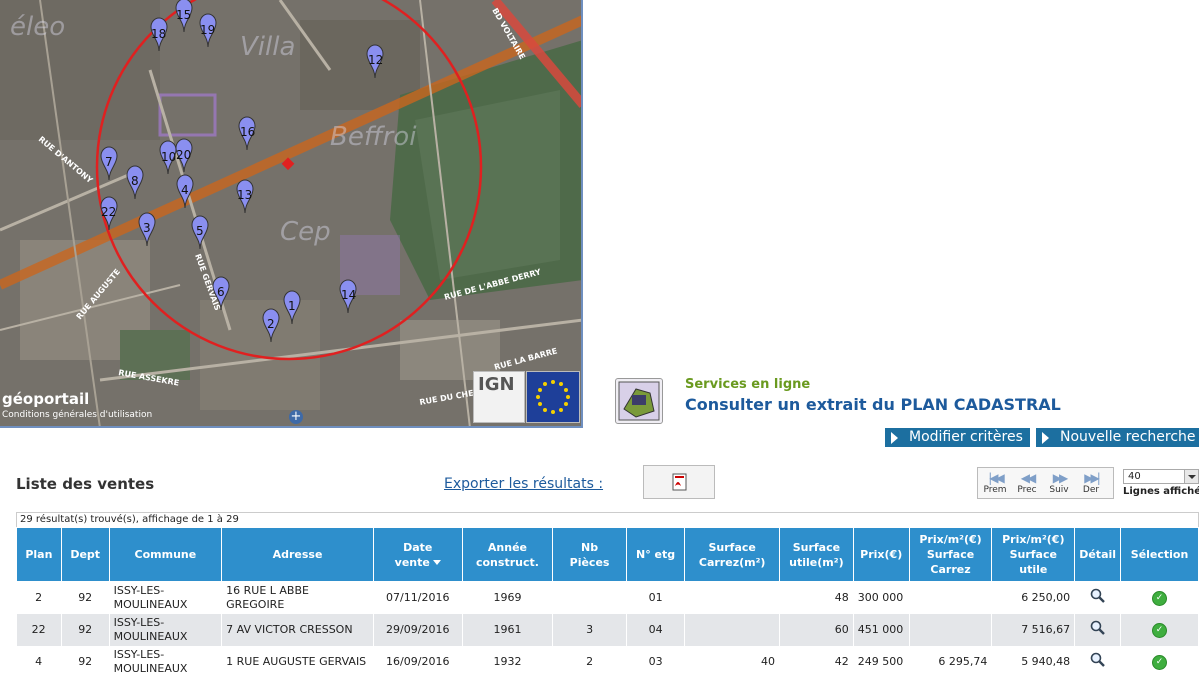  I want to click on new-search-button: Nouvelle recherche, so click(1117, 437).